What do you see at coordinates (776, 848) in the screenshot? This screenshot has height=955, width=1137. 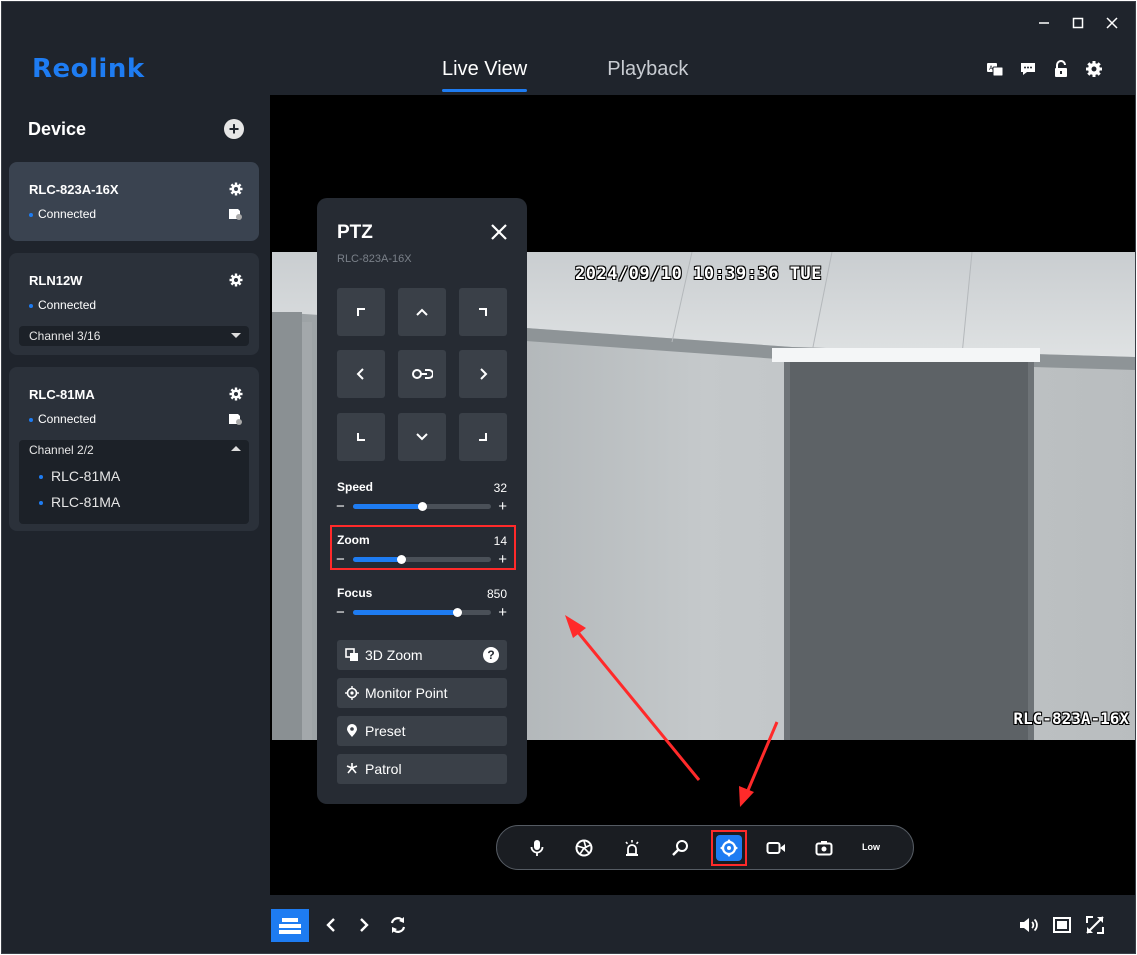 I see `record-icon` at bounding box center [776, 848].